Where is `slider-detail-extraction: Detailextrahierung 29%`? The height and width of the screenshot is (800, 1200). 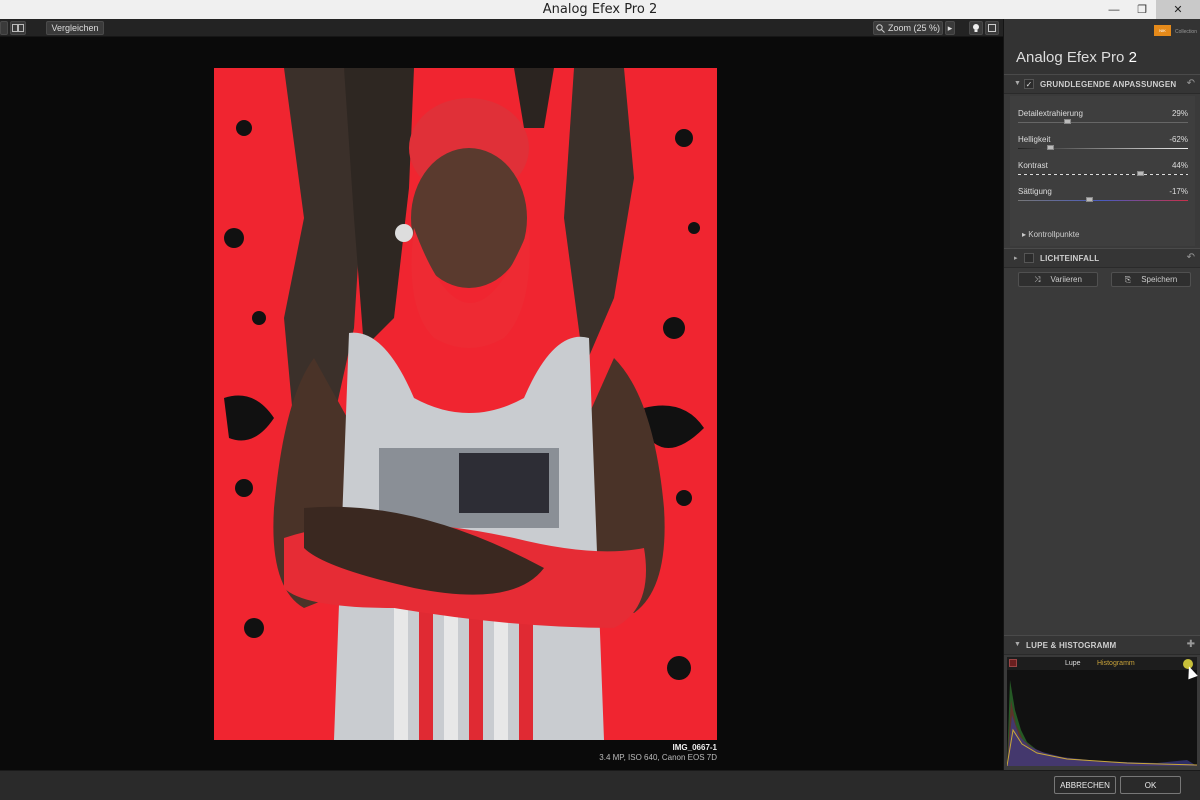
slider-detail-extraction: Detailextrahierung 29% is located at coordinates (1103, 121).